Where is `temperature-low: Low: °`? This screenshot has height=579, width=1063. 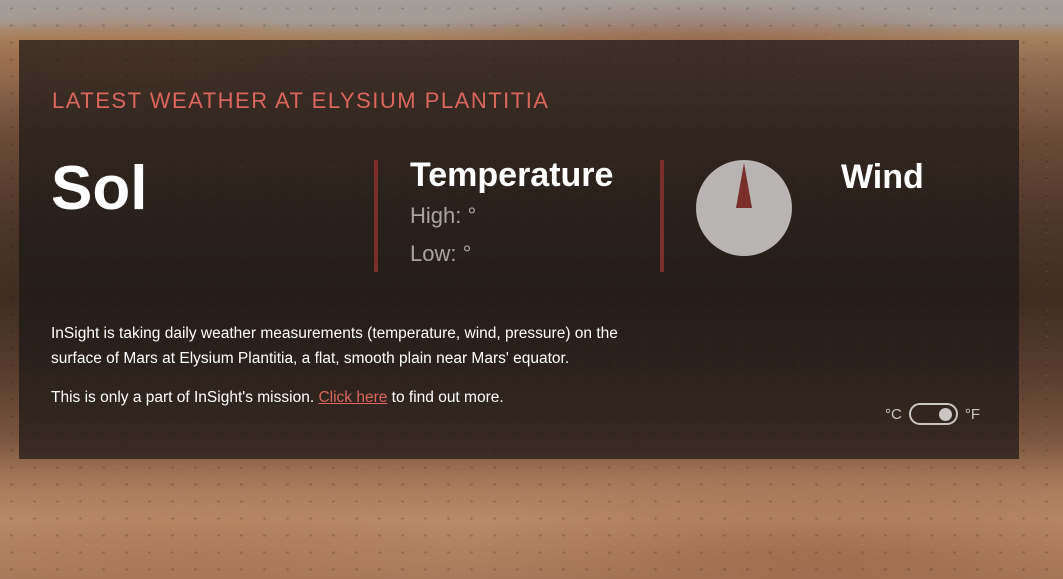 temperature-low: Low: ° is located at coordinates (441, 253).